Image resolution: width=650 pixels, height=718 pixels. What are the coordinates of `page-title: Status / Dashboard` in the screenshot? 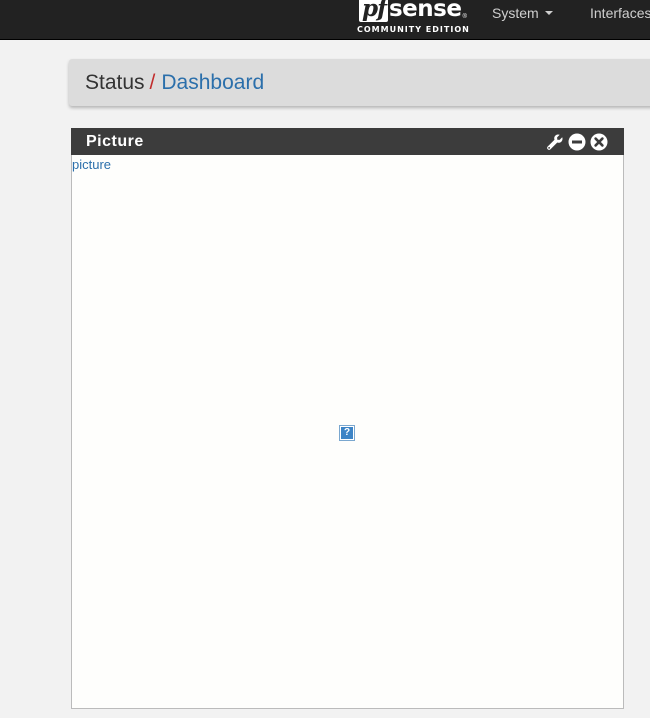 It's located at (174, 82).